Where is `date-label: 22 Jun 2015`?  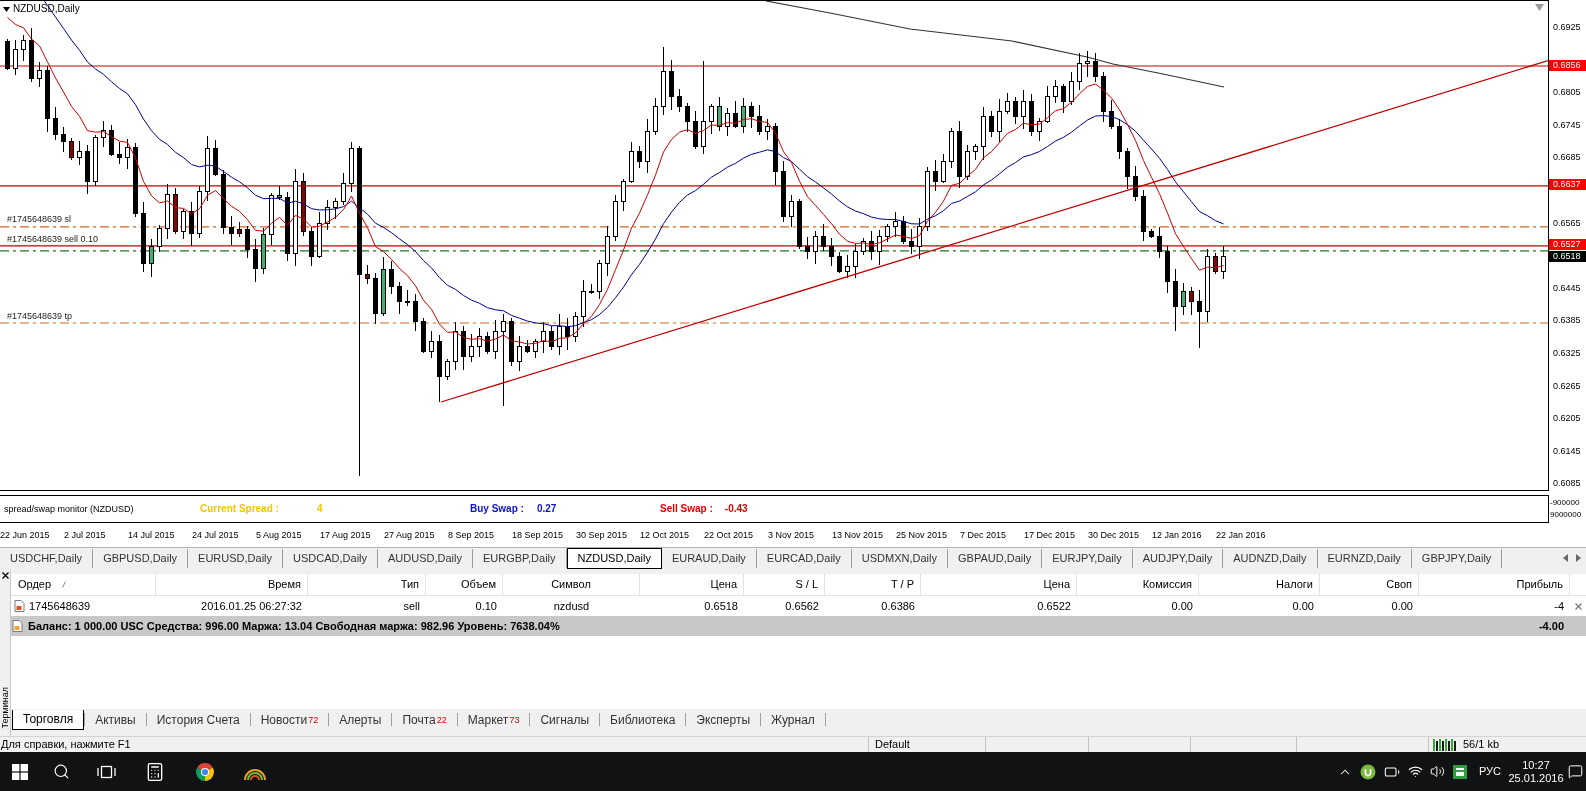 date-label: 22 Jun 2015 is located at coordinates (25, 535).